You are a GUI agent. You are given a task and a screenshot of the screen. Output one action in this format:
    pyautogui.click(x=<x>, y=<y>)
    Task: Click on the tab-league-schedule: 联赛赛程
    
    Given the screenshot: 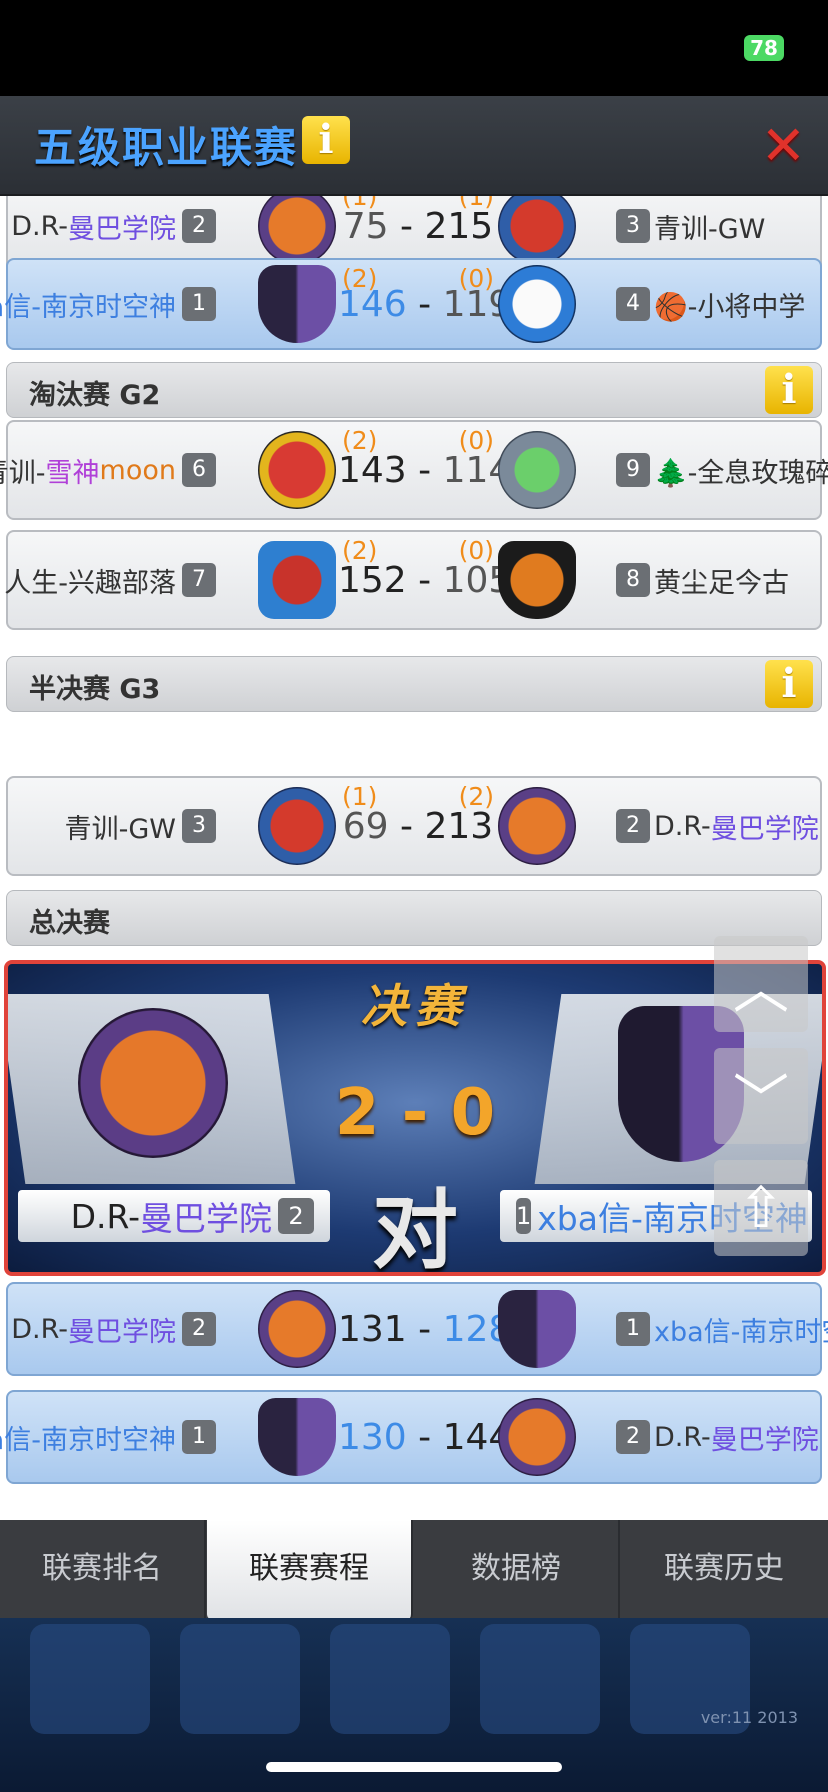 What is the action you would take?
    pyautogui.click(x=310, y=1570)
    